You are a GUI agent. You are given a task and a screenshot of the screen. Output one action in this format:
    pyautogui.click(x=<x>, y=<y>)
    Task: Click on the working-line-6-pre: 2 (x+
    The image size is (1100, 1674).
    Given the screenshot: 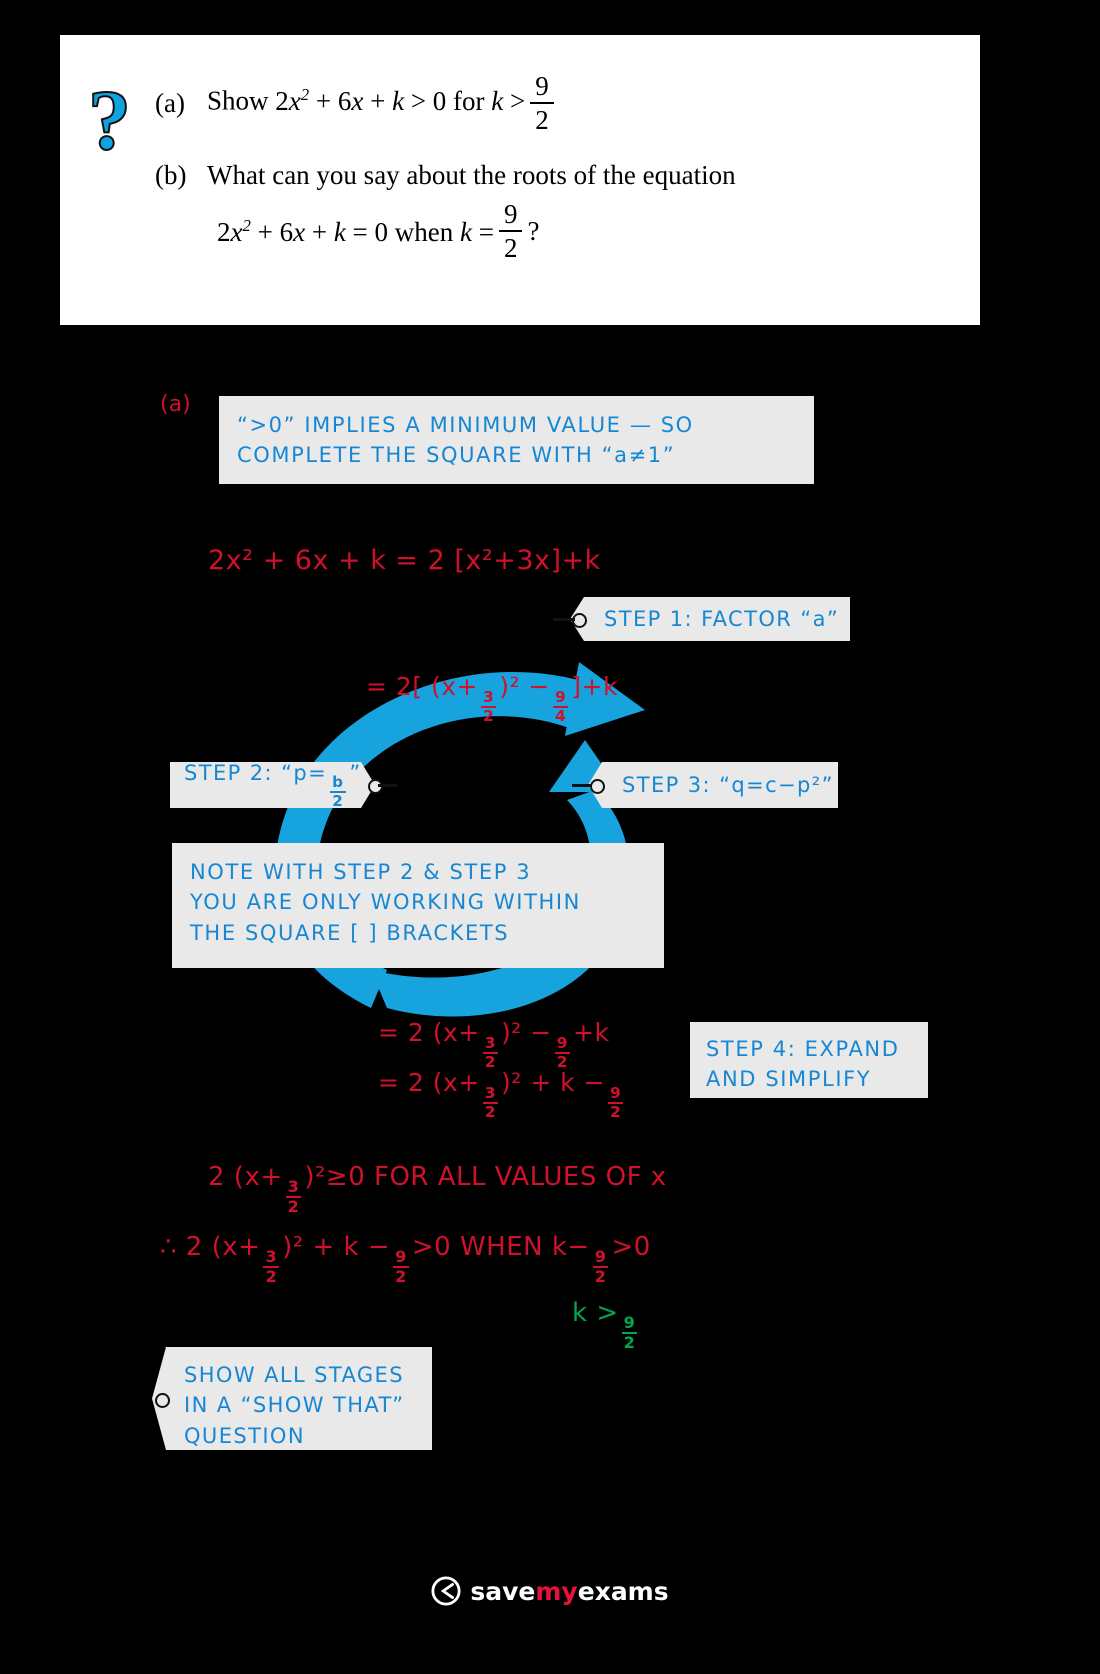 What is the action you would take?
    pyautogui.click(x=219, y=1247)
    